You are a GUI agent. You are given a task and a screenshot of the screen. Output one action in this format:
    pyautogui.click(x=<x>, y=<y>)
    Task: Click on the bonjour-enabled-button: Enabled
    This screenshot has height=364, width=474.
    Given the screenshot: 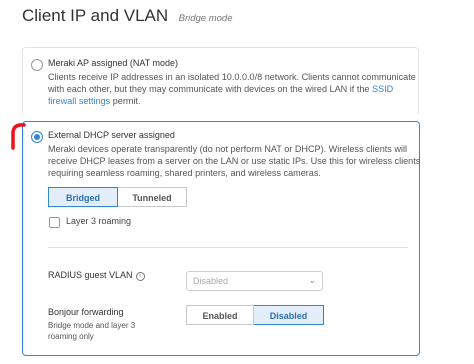 What is the action you would take?
    pyautogui.click(x=220, y=315)
    